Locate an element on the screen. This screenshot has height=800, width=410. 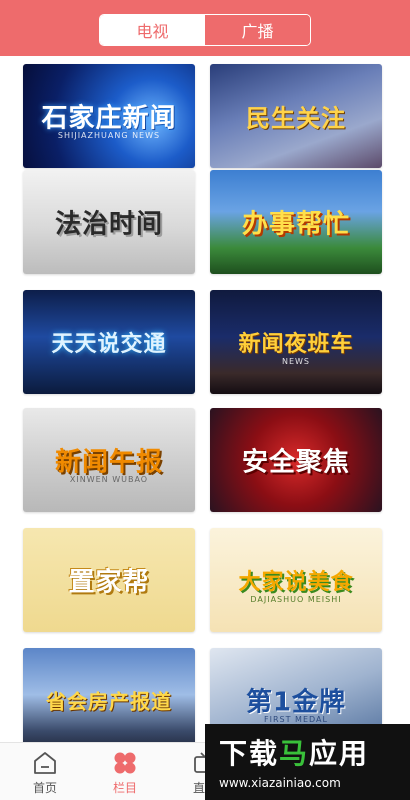
program-tile: 新闻夜班车 NEWS is located at coordinates (296, 342).